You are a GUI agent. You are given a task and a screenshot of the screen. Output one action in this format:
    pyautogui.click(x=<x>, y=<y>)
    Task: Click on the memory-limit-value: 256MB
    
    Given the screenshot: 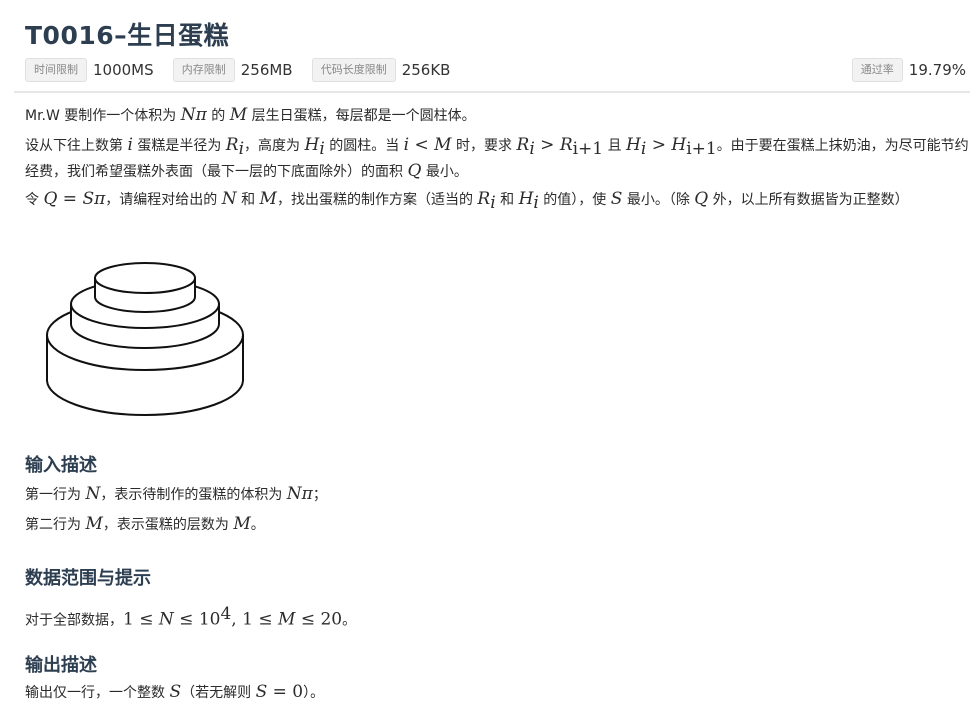 What is the action you would take?
    pyautogui.click(x=266, y=70)
    